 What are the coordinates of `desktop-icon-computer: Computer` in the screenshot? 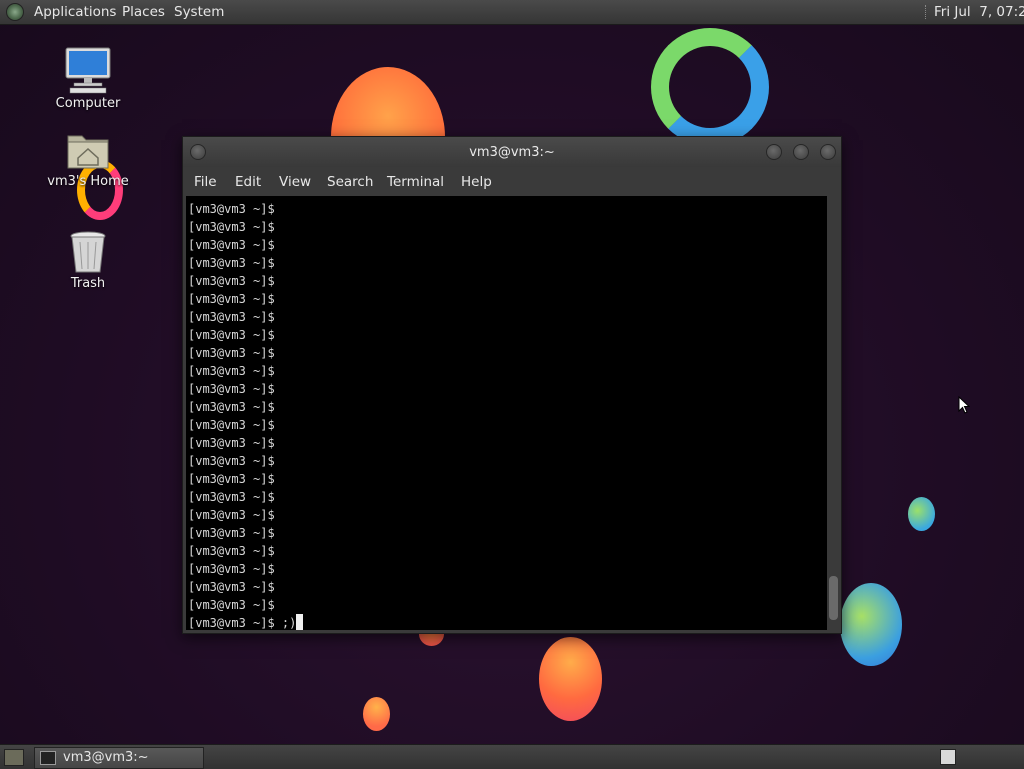 It's located at (88, 78).